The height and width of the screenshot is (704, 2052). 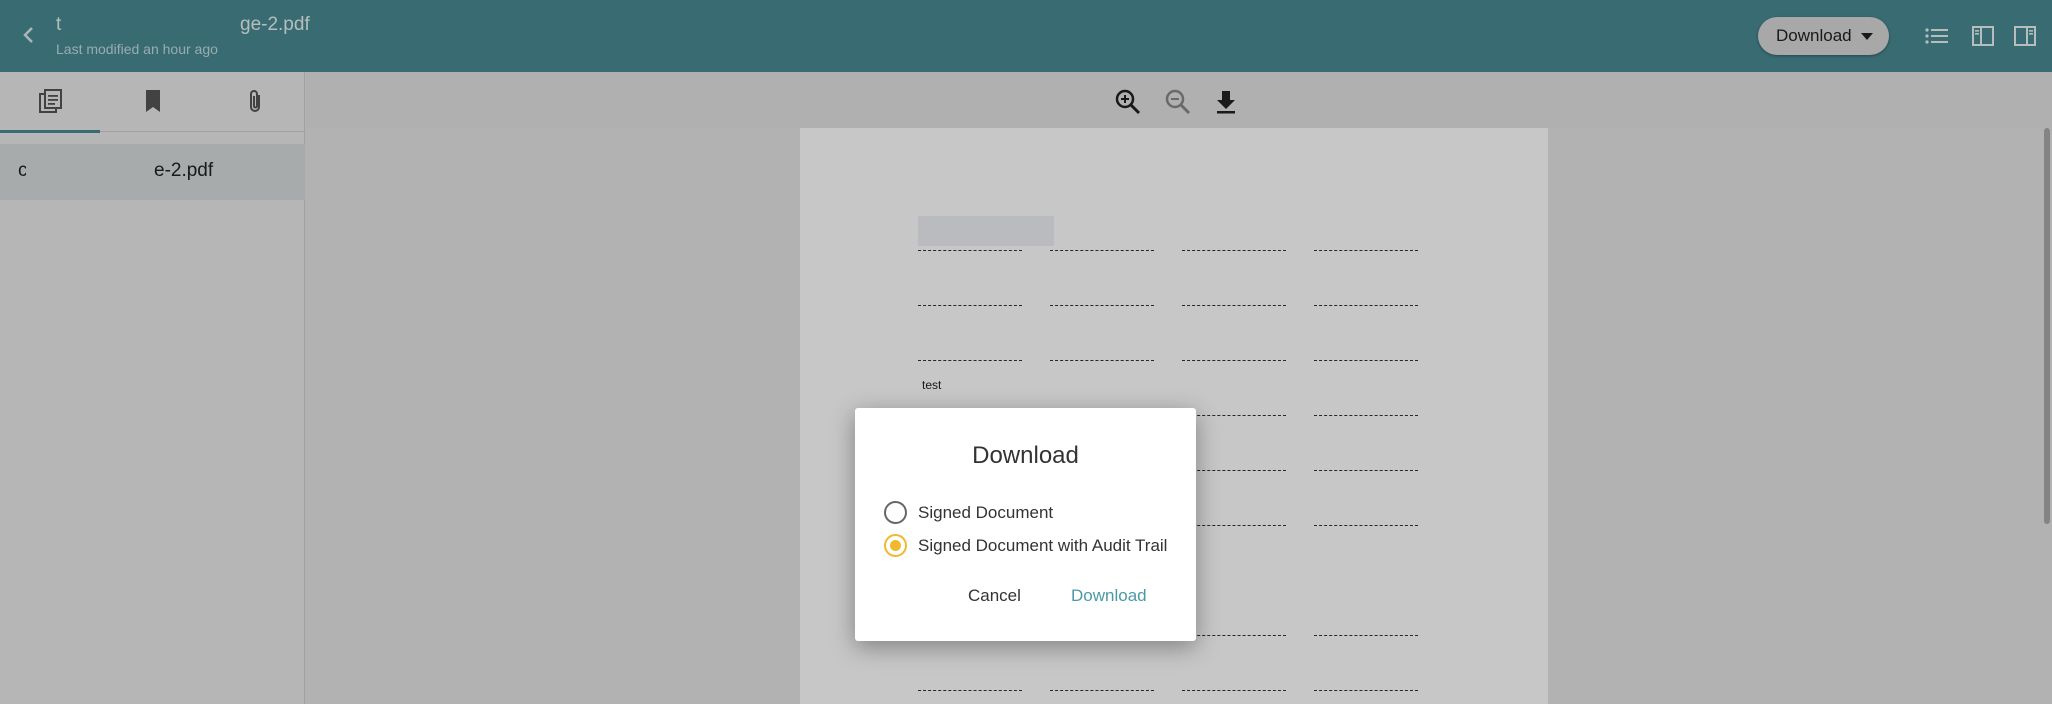 What do you see at coordinates (994, 596) in the screenshot?
I see `cancel-button: Cancel` at bounding box center [994, 596].